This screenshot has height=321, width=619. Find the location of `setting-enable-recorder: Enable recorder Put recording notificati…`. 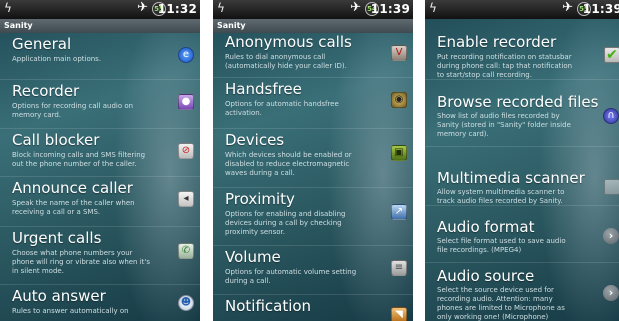

setting-enable-recorder: Enable recorder Put recording notificati… is located at coordinates (522, 49).